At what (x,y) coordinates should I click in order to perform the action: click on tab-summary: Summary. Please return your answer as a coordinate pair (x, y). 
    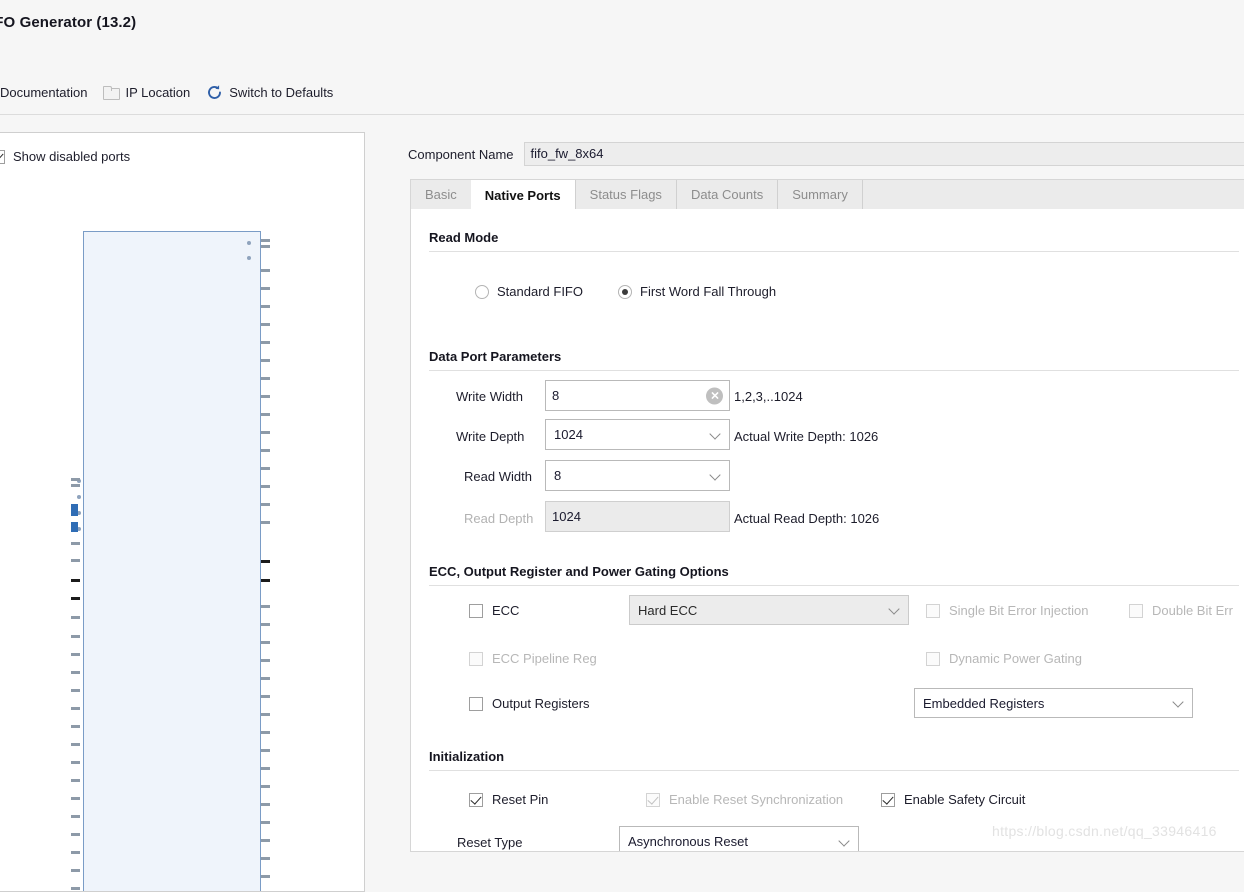
    Looking at the image, I should click on (820, 194).